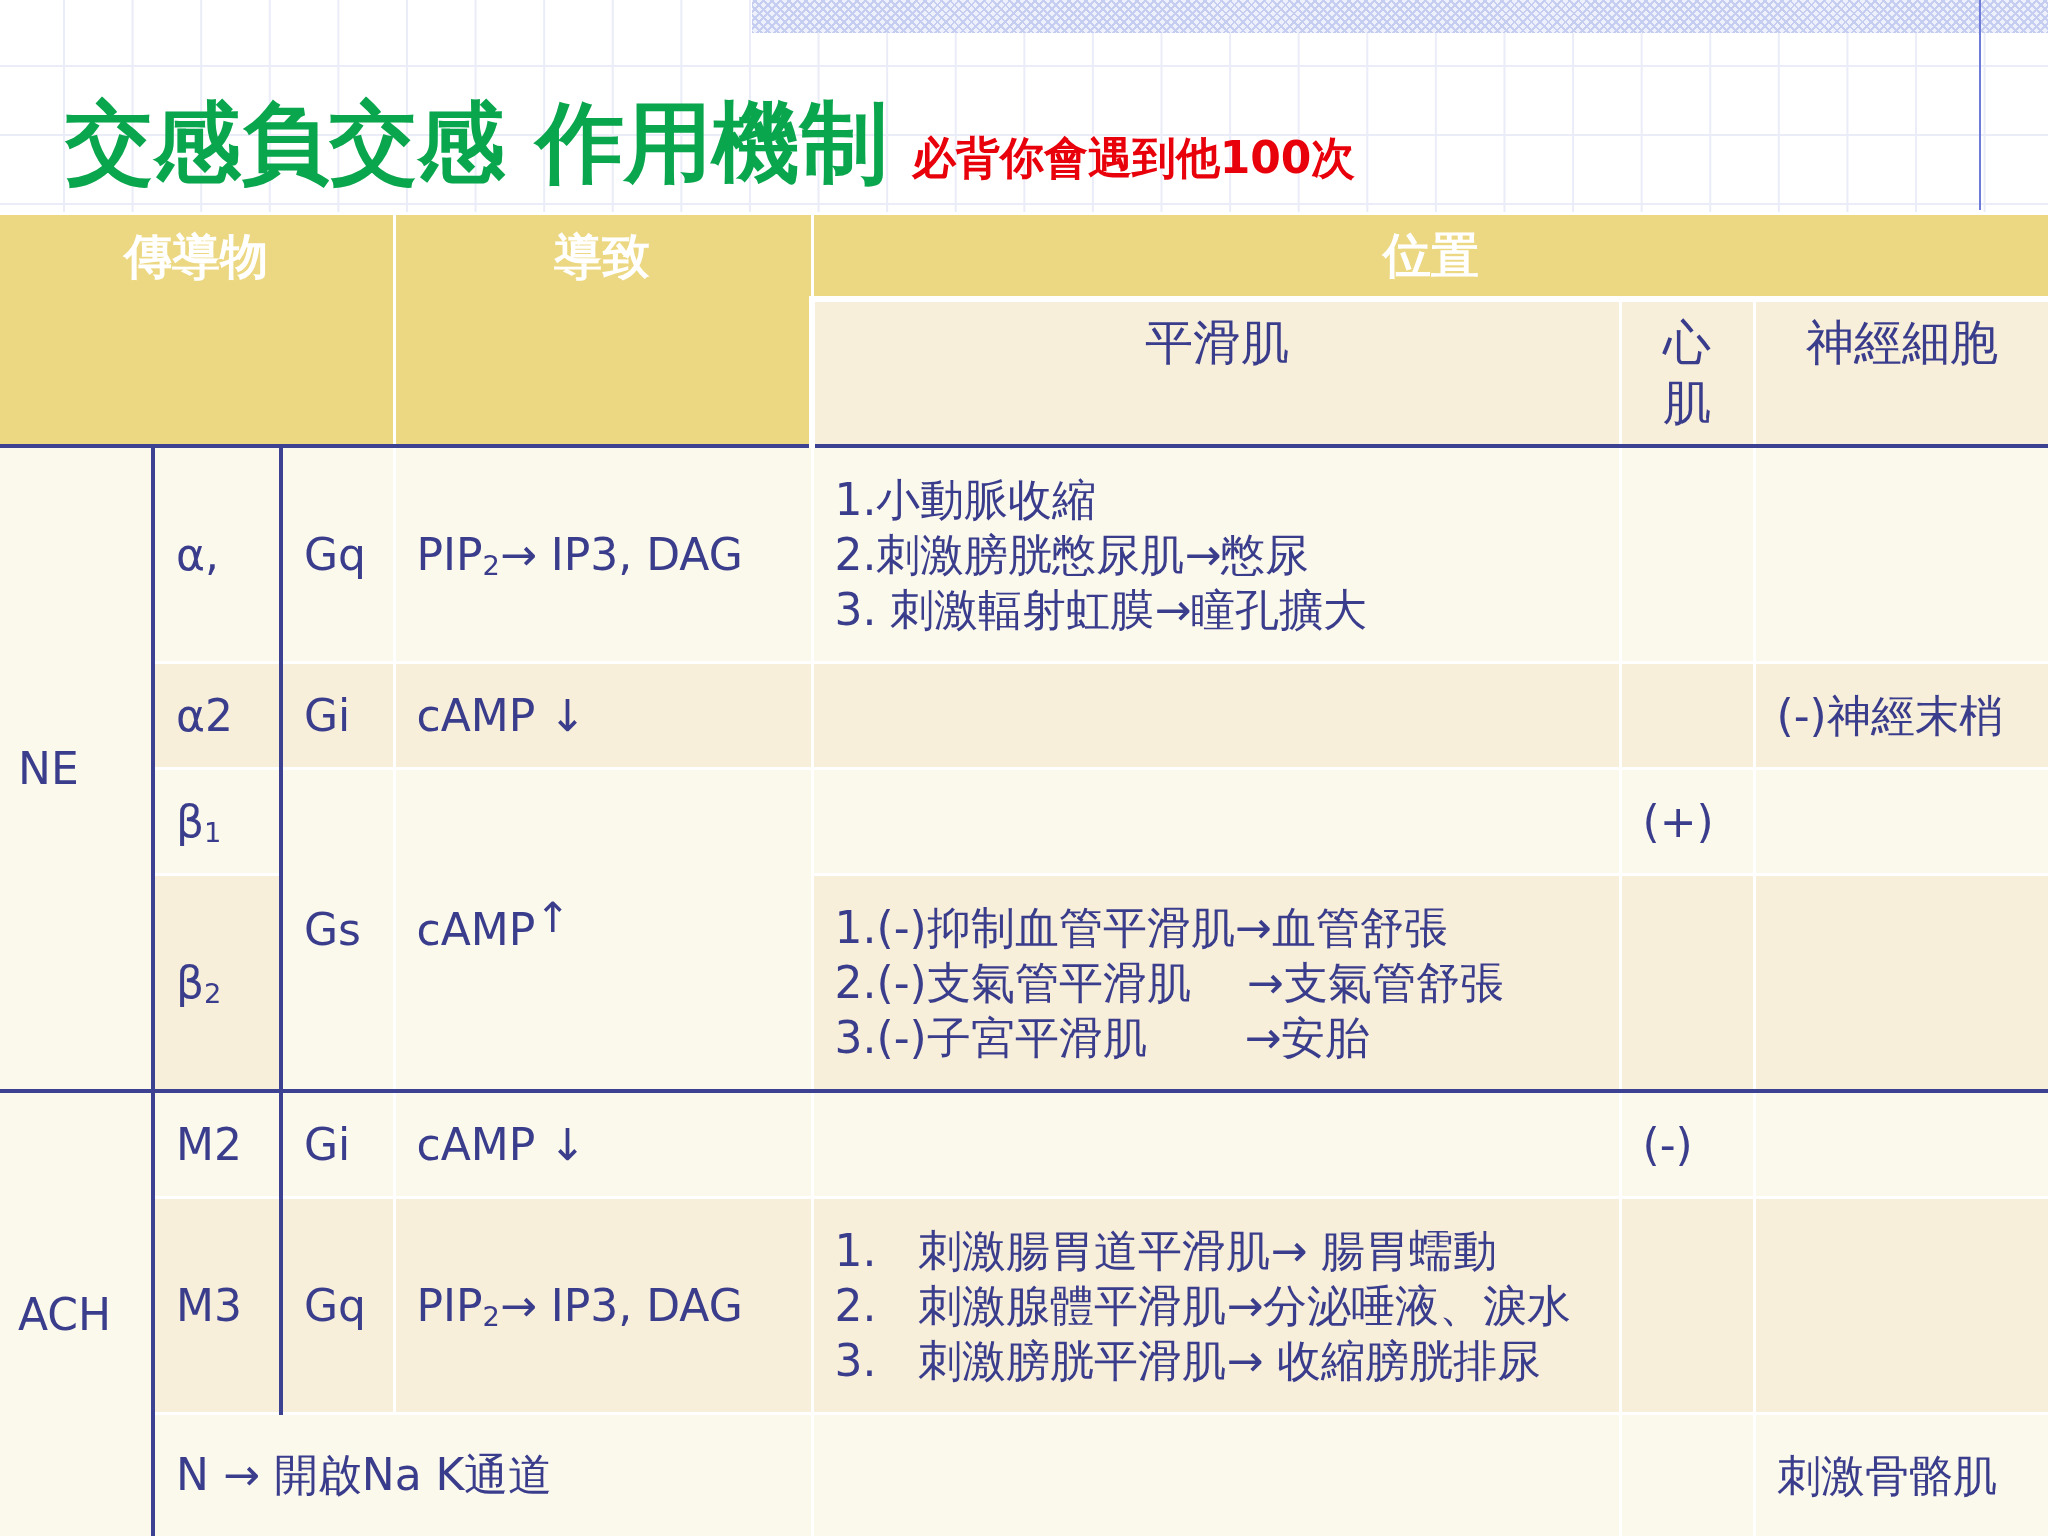  I want to click on list-line: 2.(-)支氣管平滑肌 →支氣管舒張, so click(1169, 982).